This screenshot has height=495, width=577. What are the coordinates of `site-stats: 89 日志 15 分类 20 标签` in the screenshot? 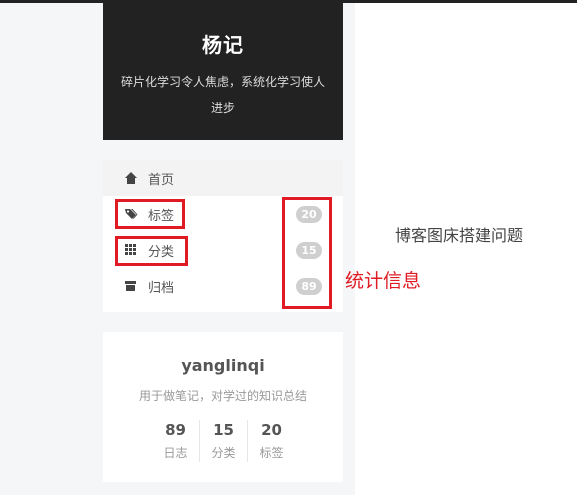 It's located at (223, 441).